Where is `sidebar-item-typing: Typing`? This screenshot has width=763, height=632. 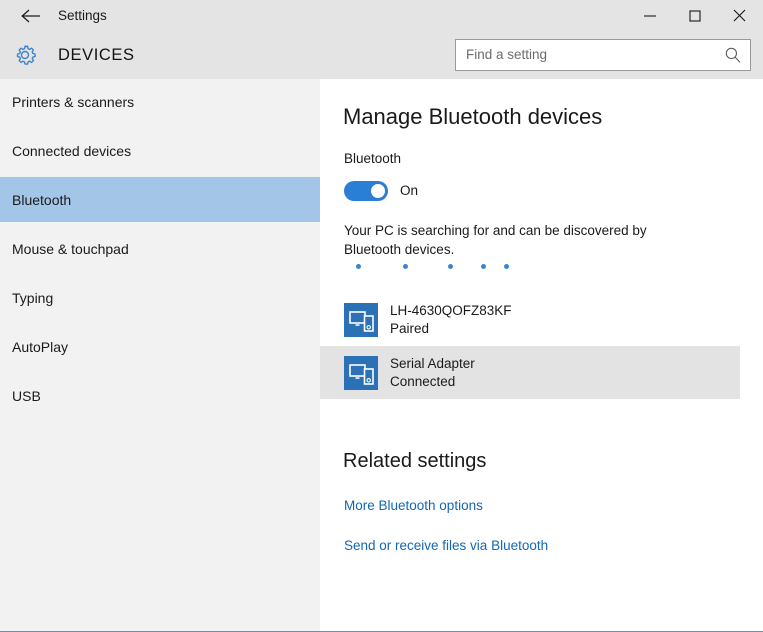
sidebar-item-typing: Typing is located at coordinates (160, 297).